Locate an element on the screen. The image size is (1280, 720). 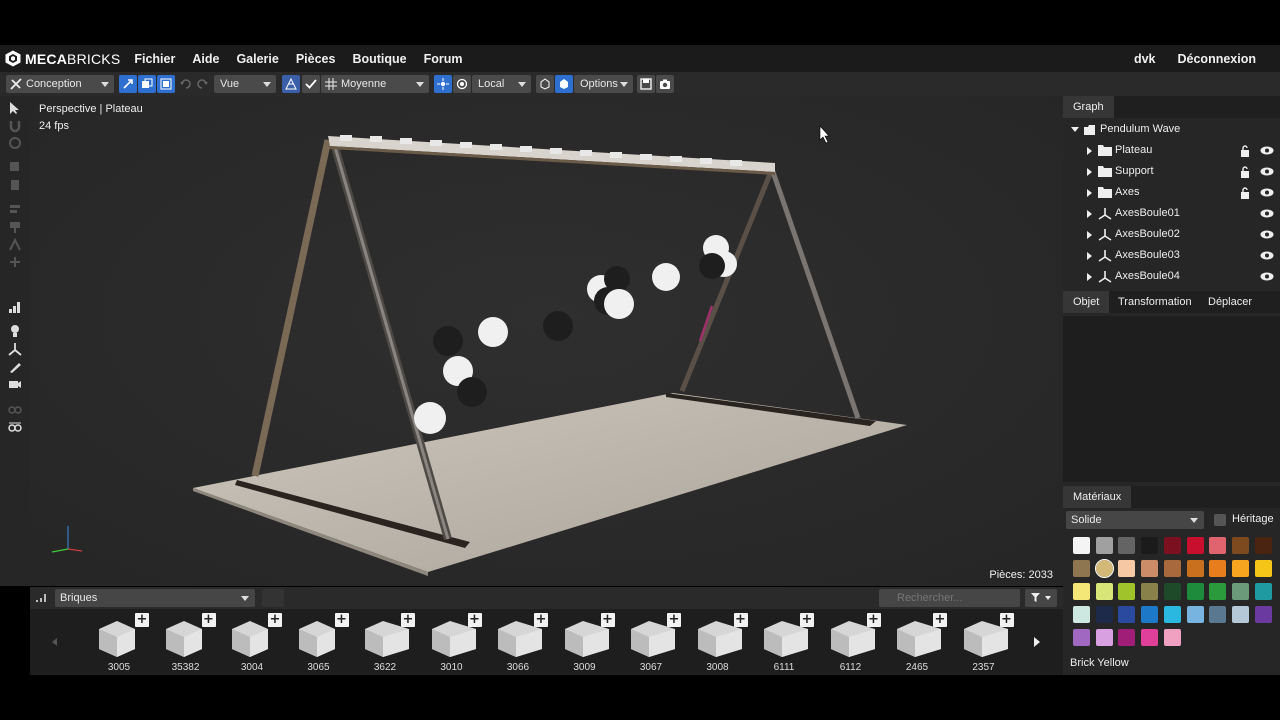
axes-icon is located at coordinates (15, 349).